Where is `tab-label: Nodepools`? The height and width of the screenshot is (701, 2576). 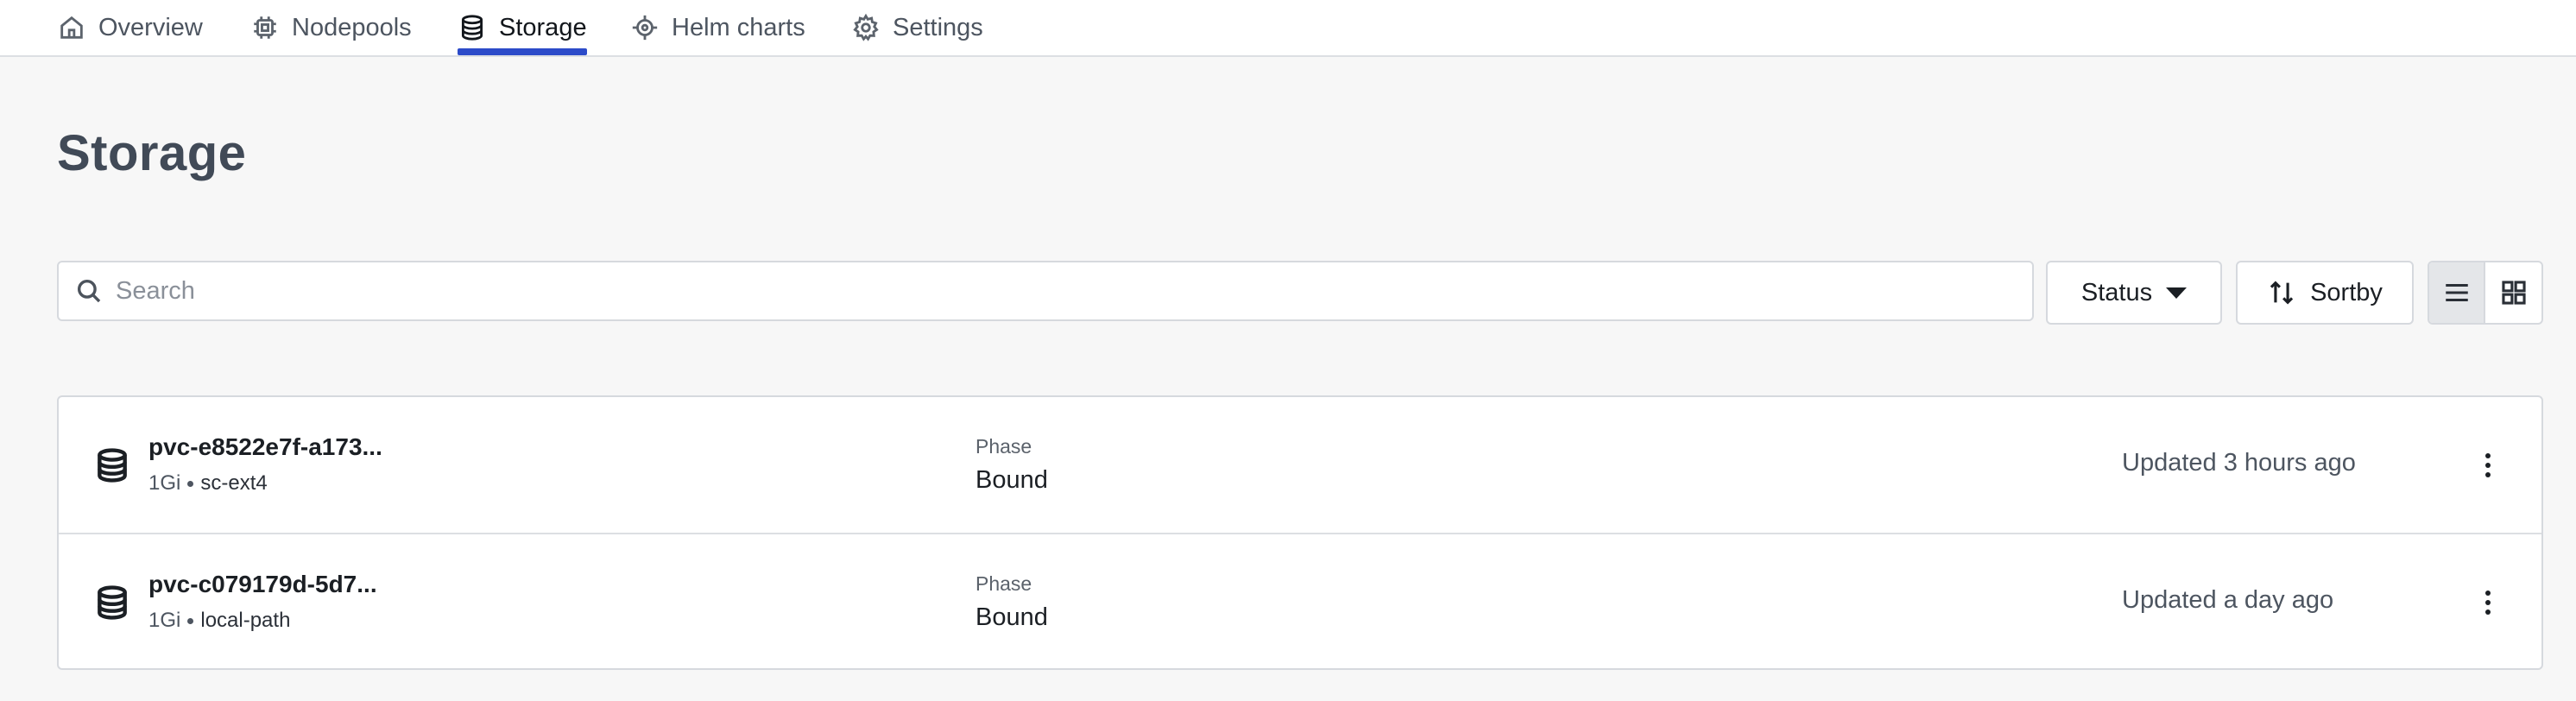 tab-label: Nodepools is located at coordinates (352, 27).